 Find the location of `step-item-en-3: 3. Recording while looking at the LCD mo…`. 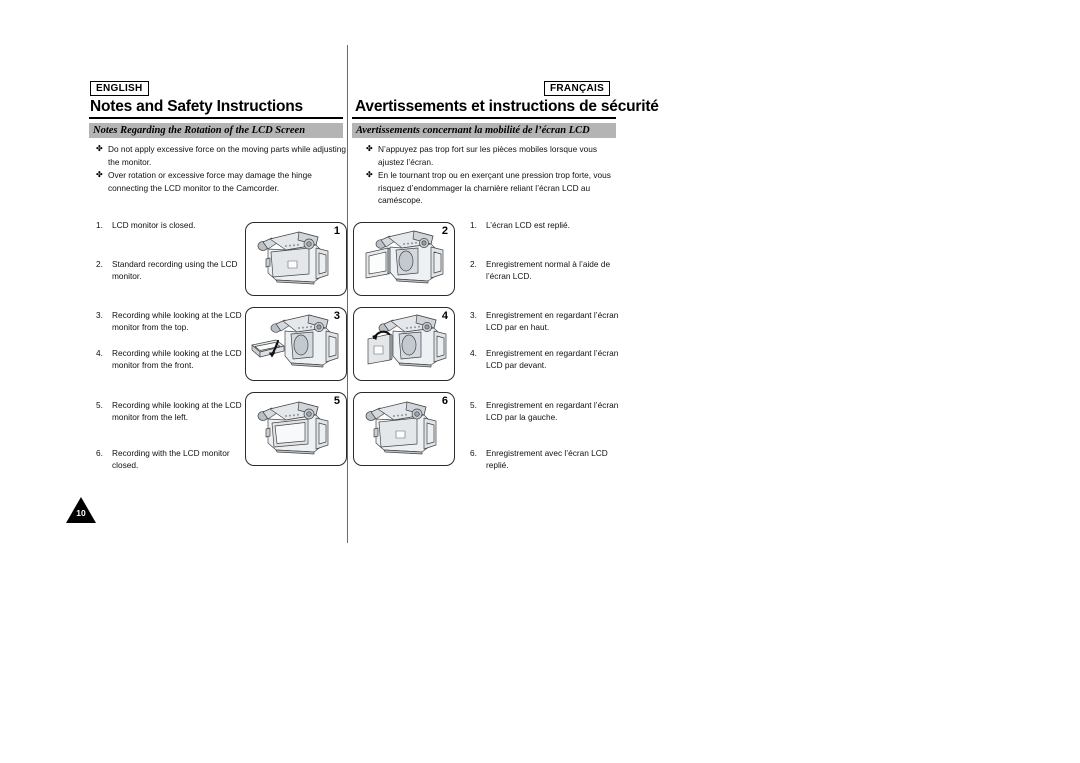

step-item-en-3: 3. Recording while looking at the LCD mo… is located at coordinates (176, 321).